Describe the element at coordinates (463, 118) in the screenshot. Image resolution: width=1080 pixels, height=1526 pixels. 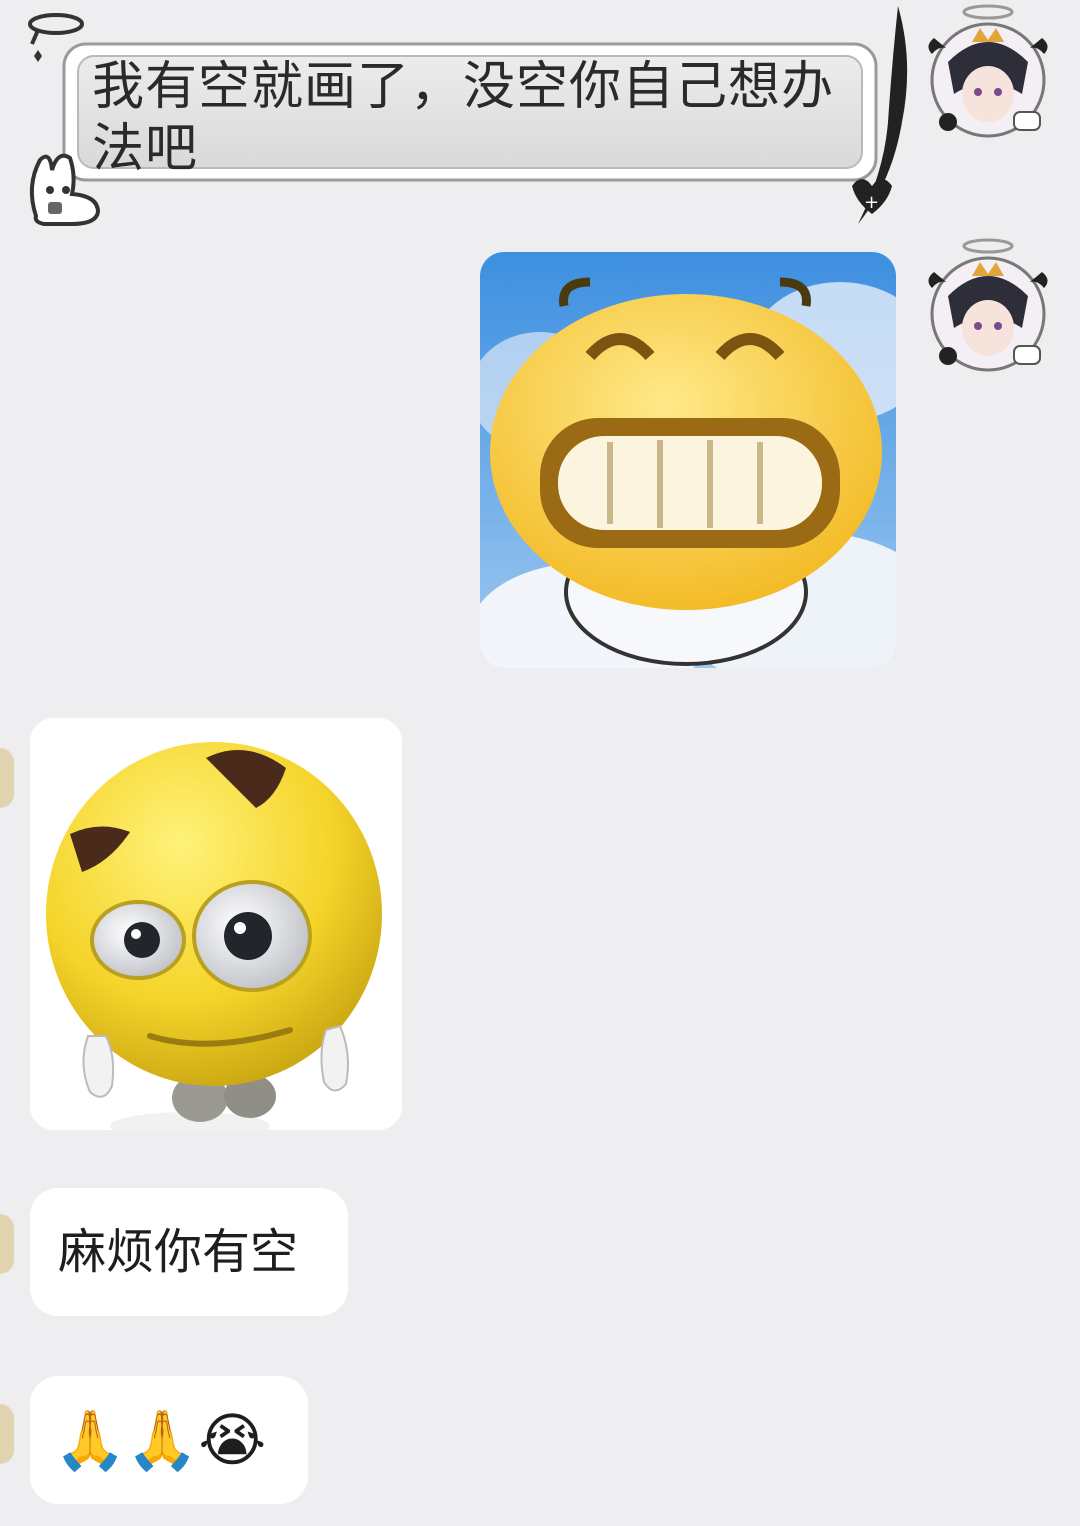
I see `message-text: 我有空就画了，没空你自己想办法吧` at that location.